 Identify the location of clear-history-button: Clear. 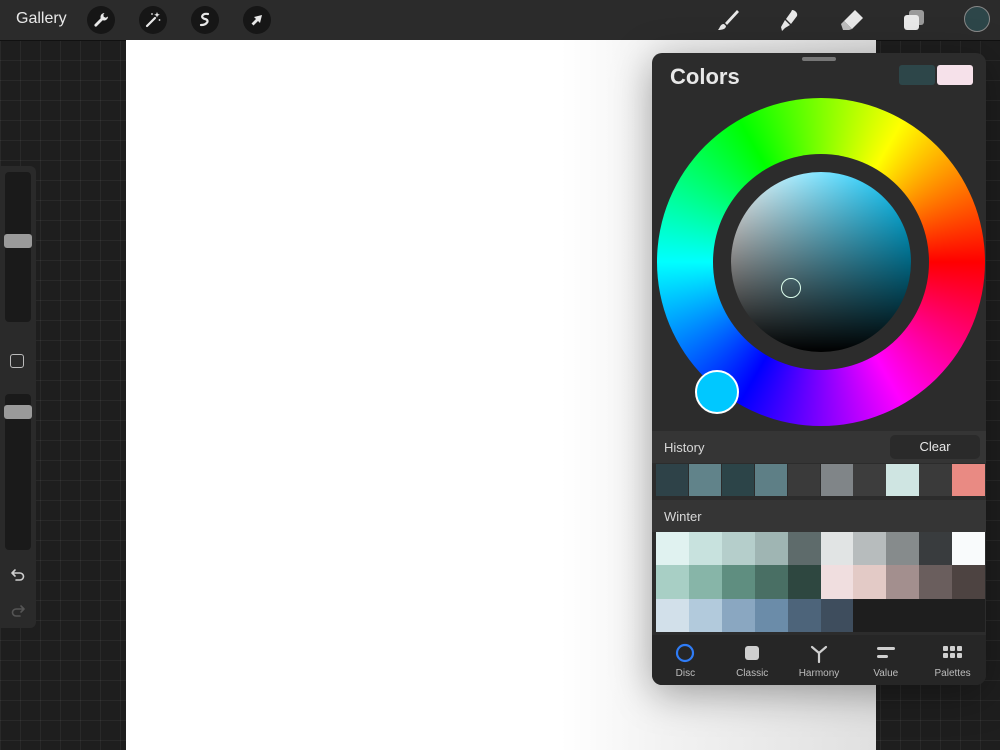
(935, 447).